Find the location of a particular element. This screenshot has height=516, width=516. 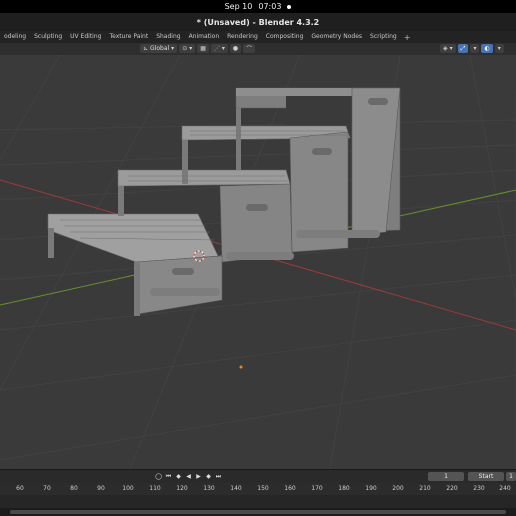

timeline-scrollbar is located at coordinates (258, 512).